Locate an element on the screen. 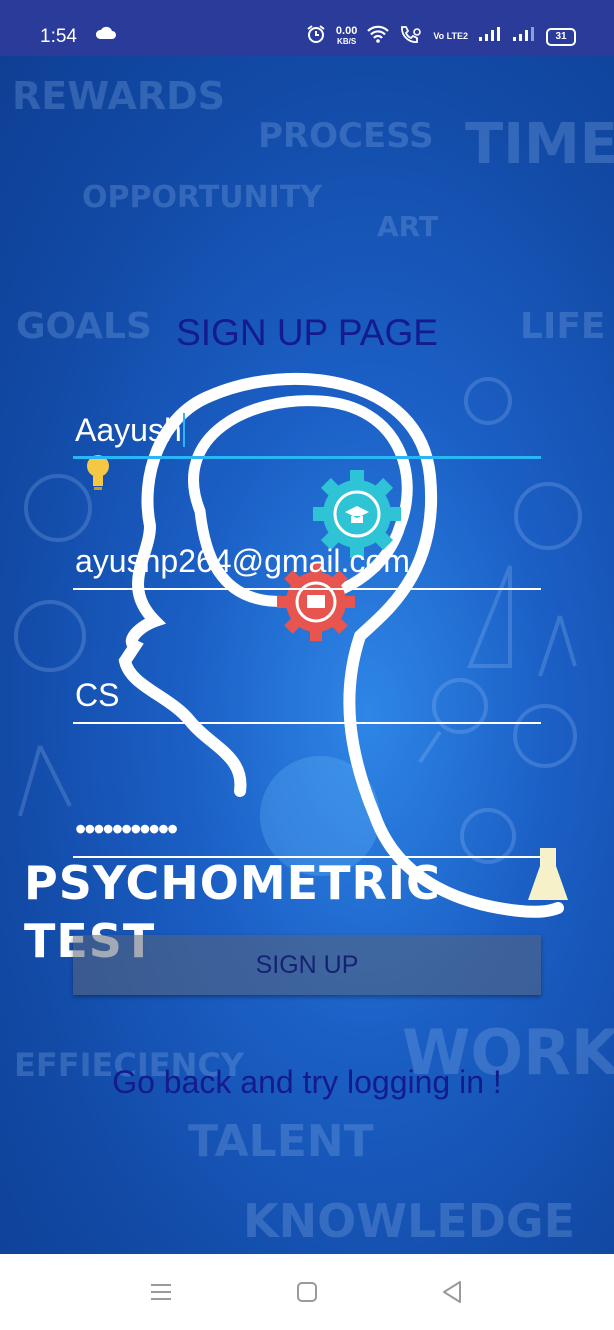  name-field: Aayush is located at coordinates (307, 424).